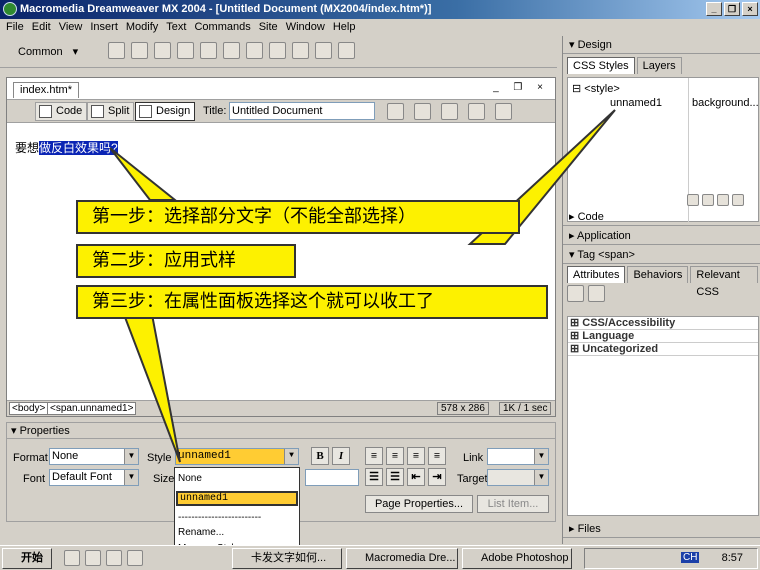  What do you see at coordinates (17, 27) in the screenshot?
I see `menu-file: File` at bounding box center [17, 27].